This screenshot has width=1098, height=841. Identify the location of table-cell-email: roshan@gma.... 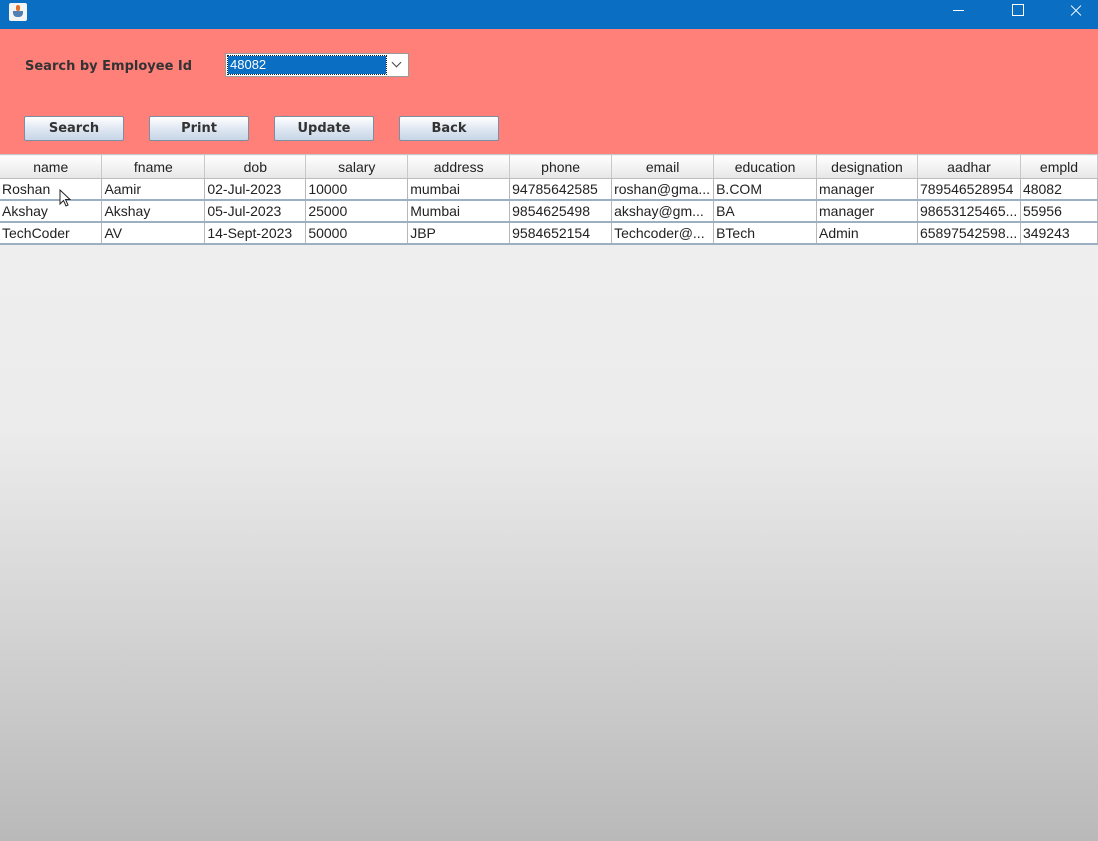
(663, 189).